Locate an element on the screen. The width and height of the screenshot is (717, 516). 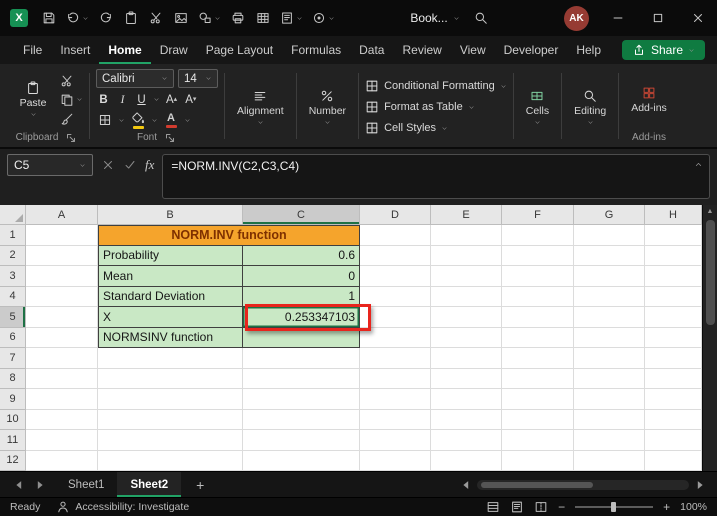
cell-F10 is located at coordinates (538, 419).